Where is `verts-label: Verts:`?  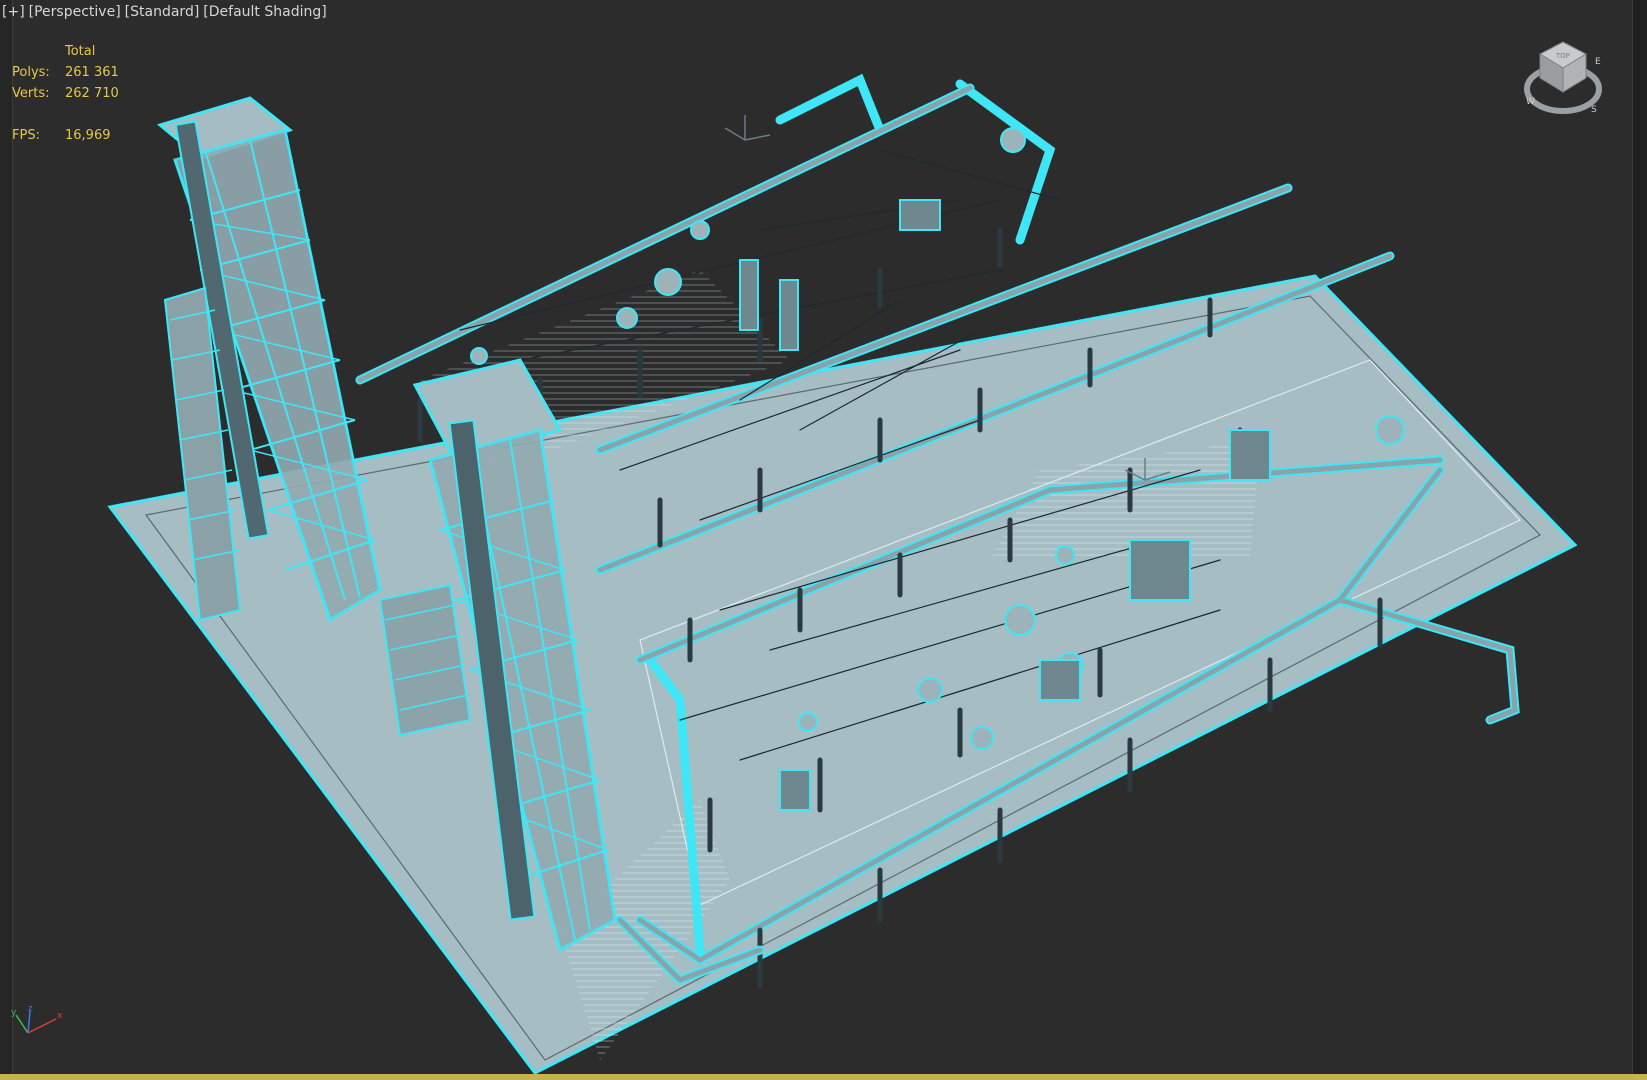 verts-label: Verts: is located at coordinates (31, 93).